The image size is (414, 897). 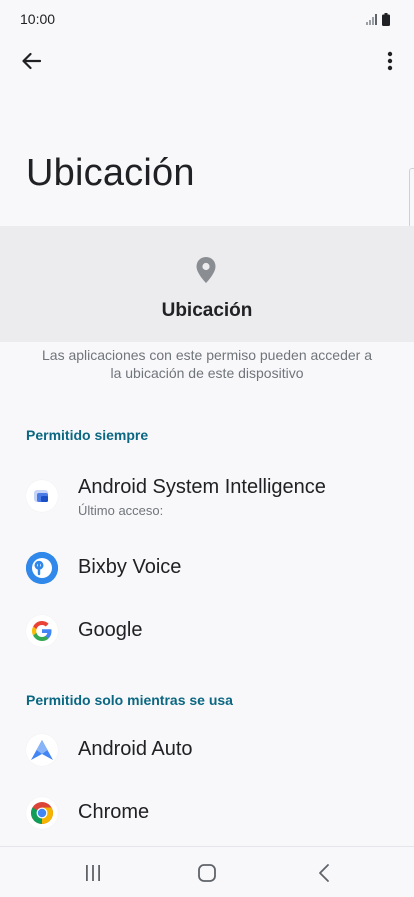 I want to click on more-vert-icon, so click(x=390, y=61).